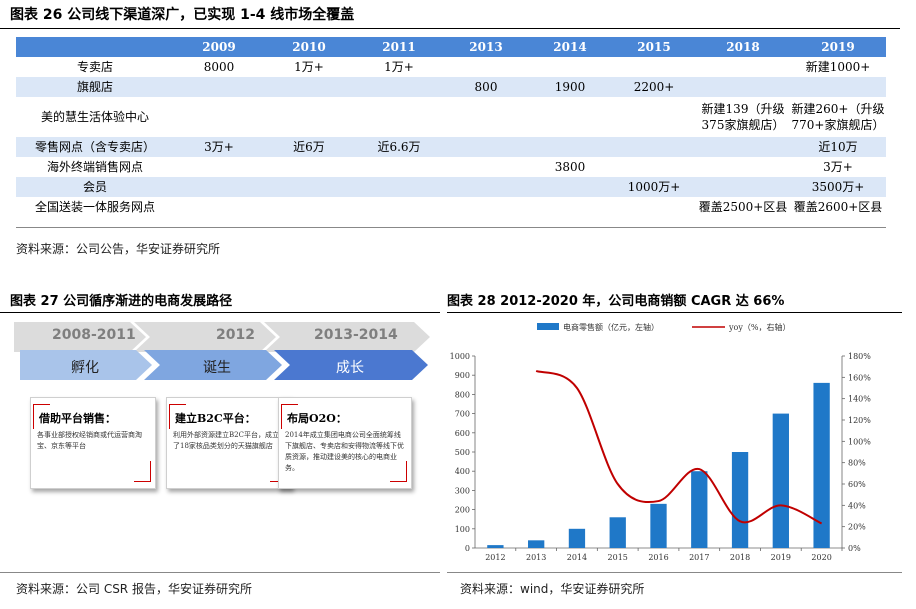 This screenshot has height=609, width=916. I want to click on stage-label-1: 孵化, so click(85, 368).